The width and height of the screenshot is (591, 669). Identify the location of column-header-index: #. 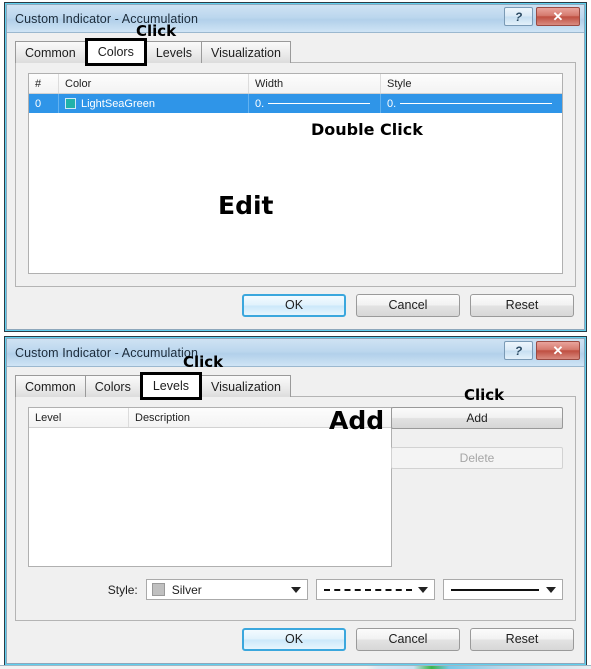
(44, 83).